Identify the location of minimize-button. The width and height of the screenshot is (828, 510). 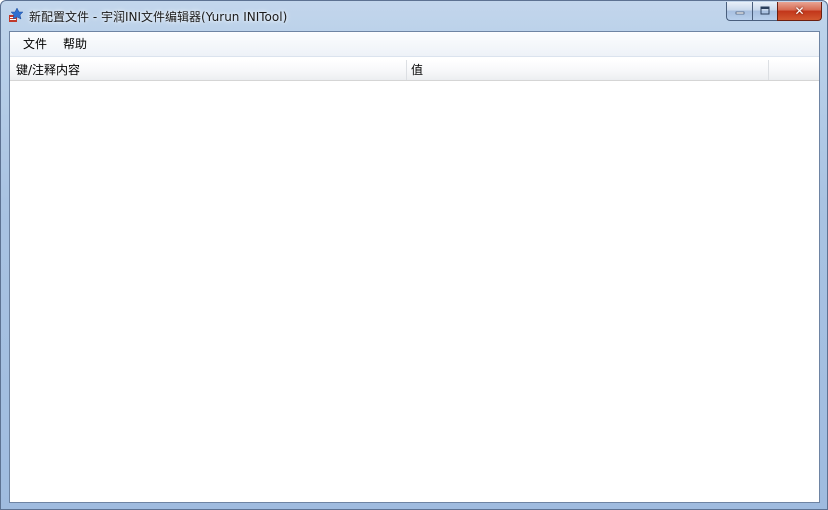
(739, 11).